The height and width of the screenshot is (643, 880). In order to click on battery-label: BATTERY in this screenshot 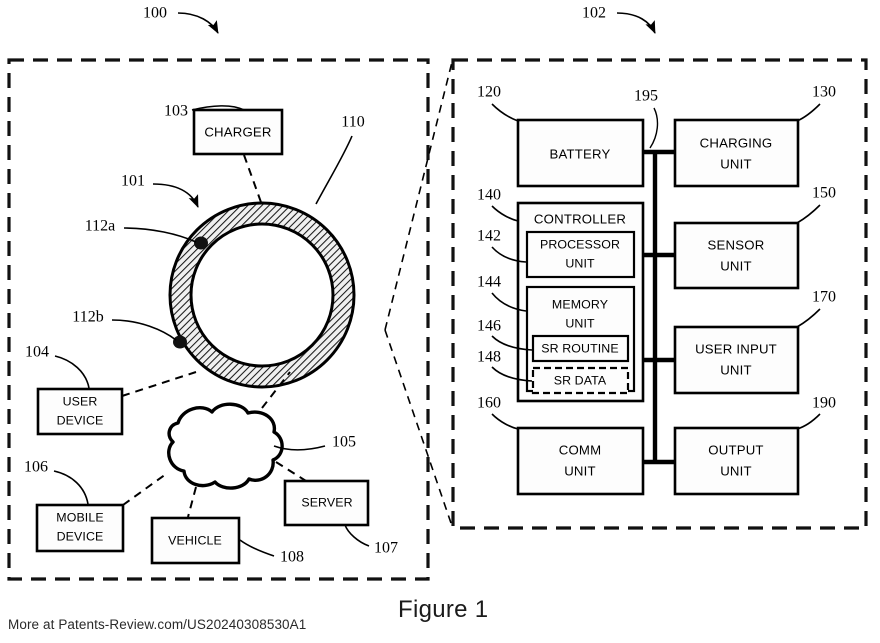, I will do `click(579, 153)`.